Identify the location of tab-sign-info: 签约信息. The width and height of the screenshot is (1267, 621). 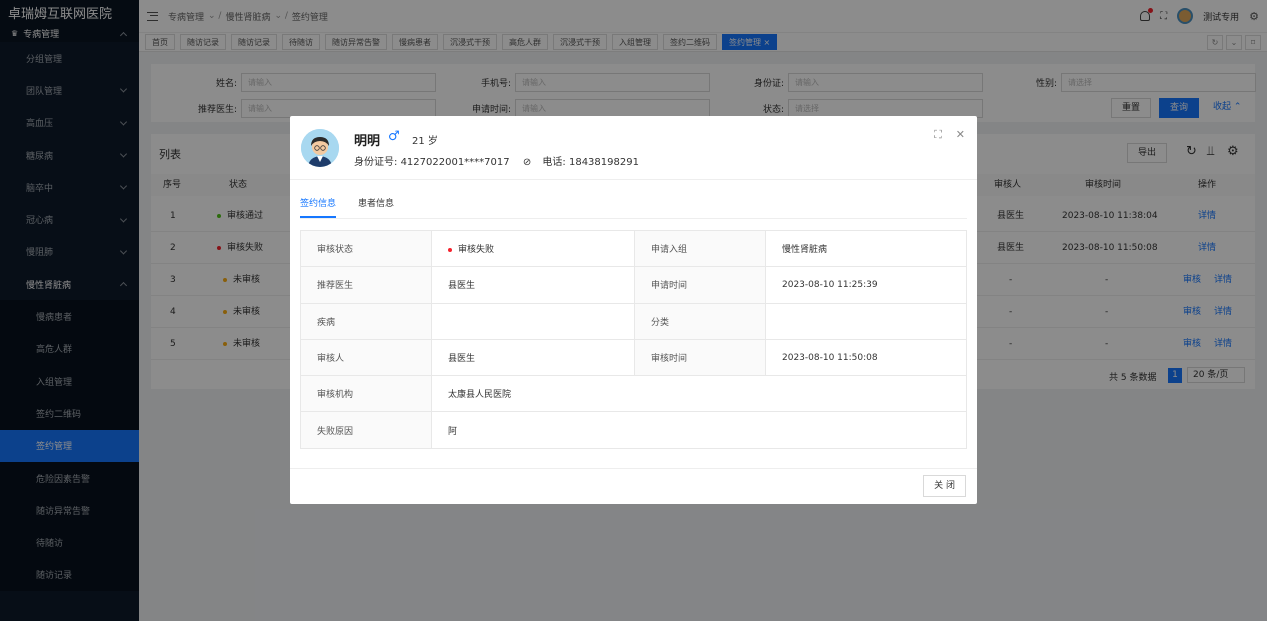
(318, 207).